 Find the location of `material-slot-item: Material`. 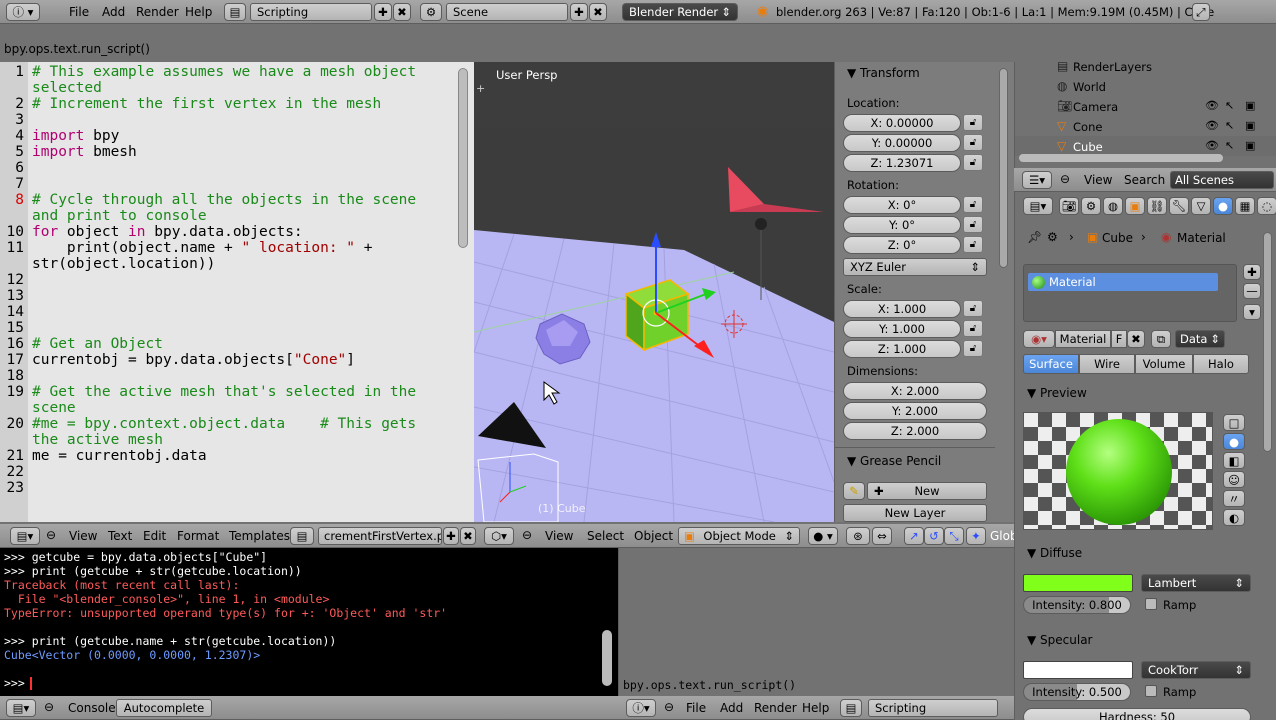

material-slot-item: Material is located at coordinates (1123, 282).